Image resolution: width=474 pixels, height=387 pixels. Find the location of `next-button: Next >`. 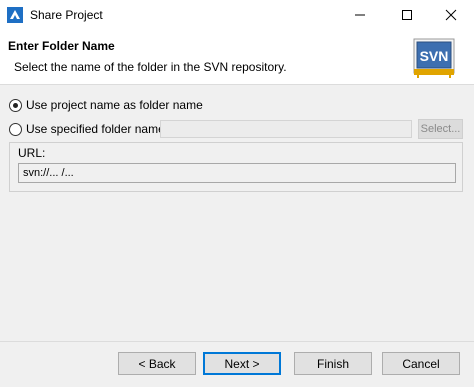

next-button: Next > is located at coordinates (242, 363).